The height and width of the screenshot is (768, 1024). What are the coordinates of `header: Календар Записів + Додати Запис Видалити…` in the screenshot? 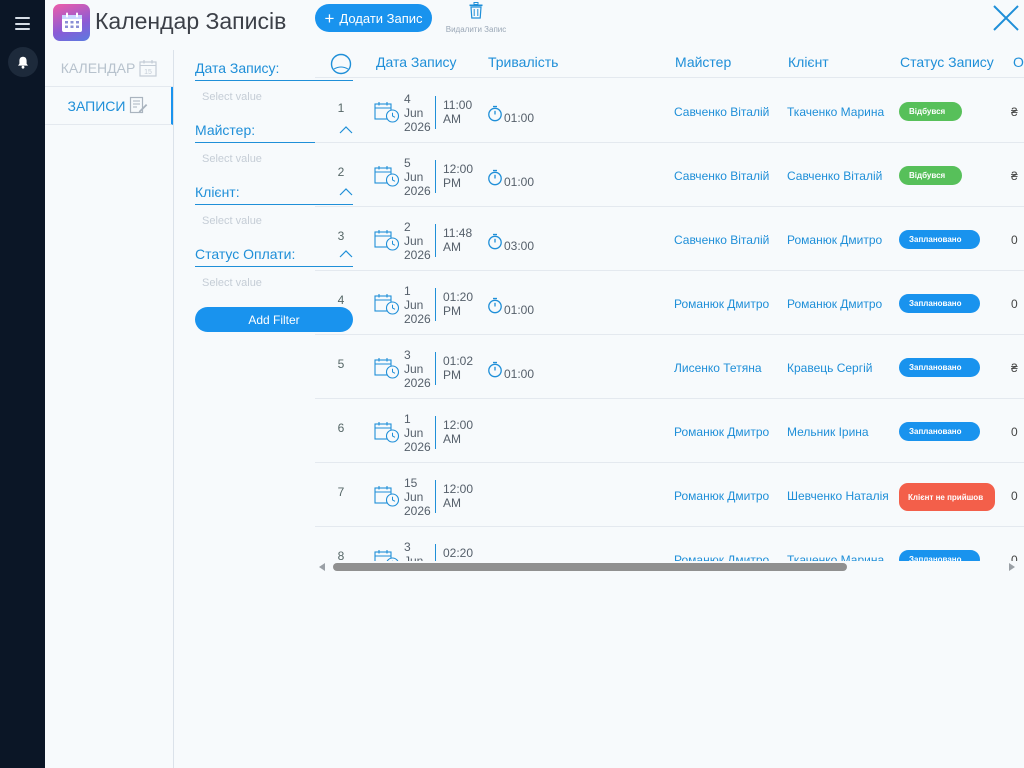 It's located at (534, 23).